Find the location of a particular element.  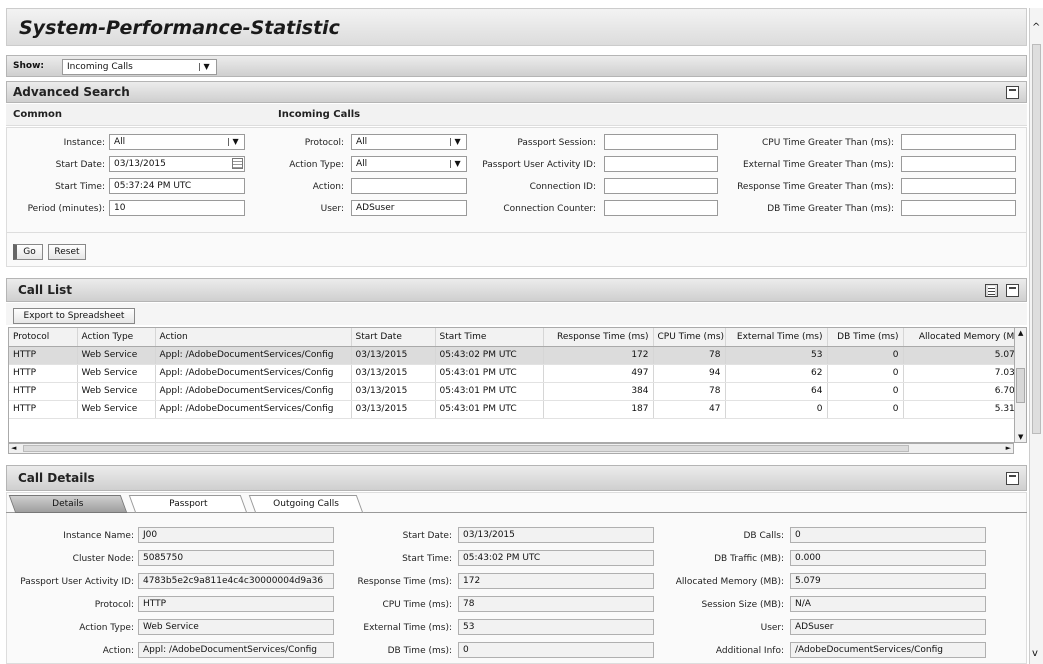

action-type-detail-field: Web Service is located at coordinates (236, 627).